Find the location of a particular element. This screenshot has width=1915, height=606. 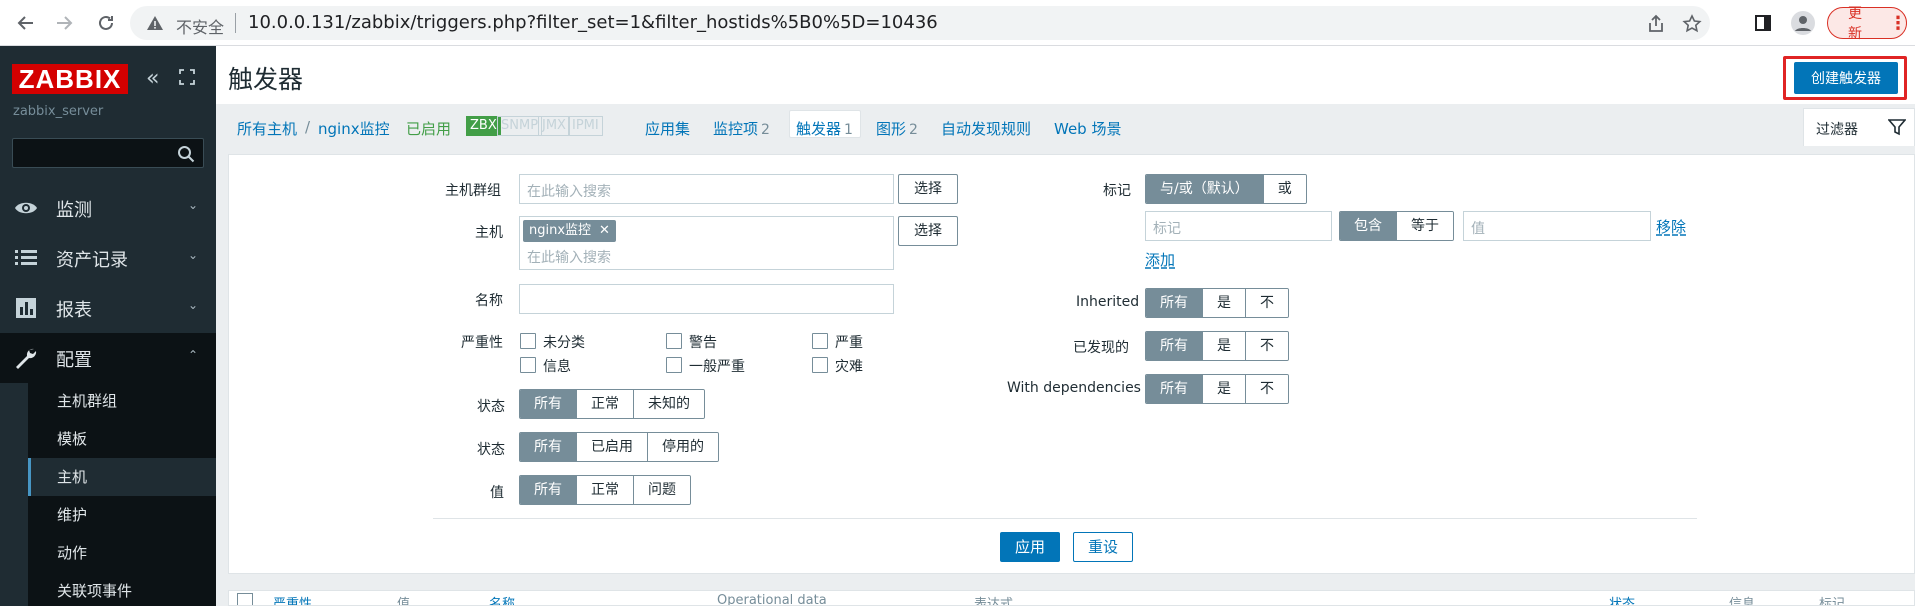

tab-items: 监控项 2 is located at coordinates (741, 128).